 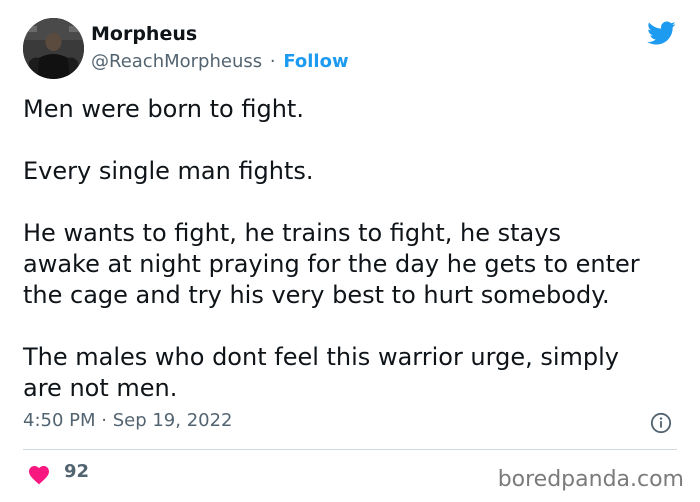 I want to click on watermark: boredpanda.com, so click(x=590, y=479).